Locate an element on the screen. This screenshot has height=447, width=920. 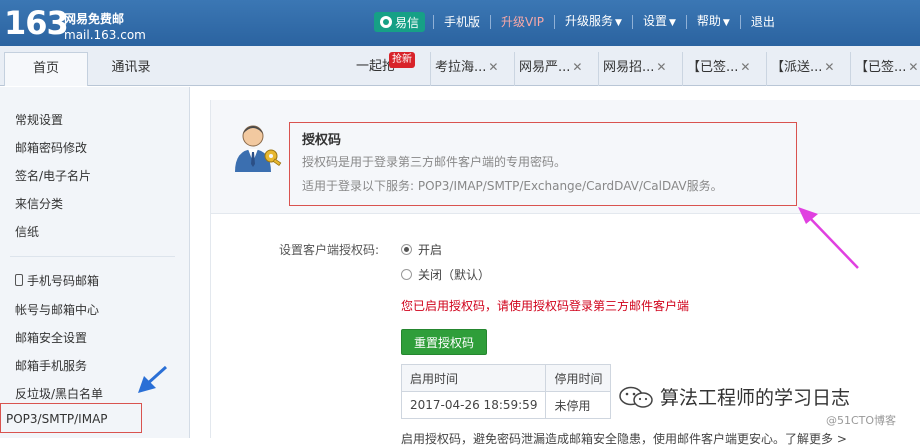
sidebar-item-pop3-smtp-imap: POP3/SMTP/IMAP is located at coordinates (57, 419).